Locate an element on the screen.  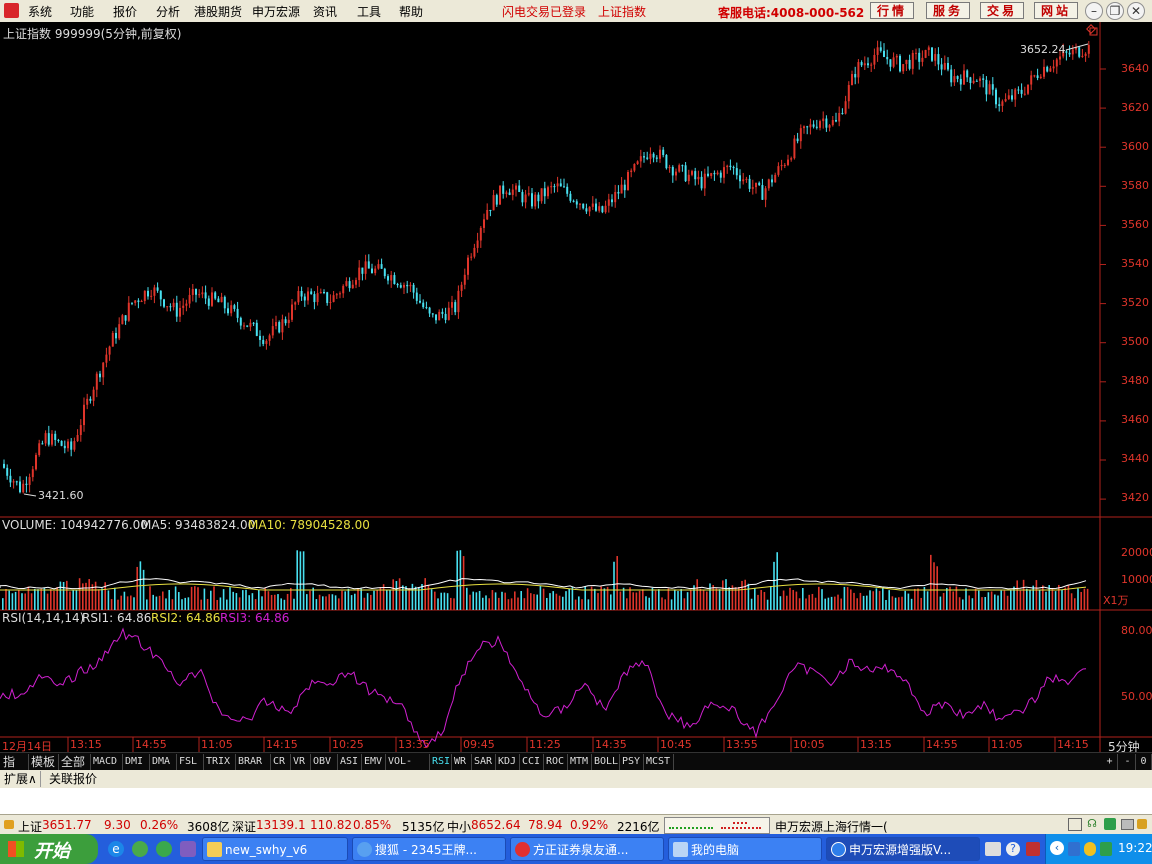
tab-emv: EMV is located at coordinates (374, 762).